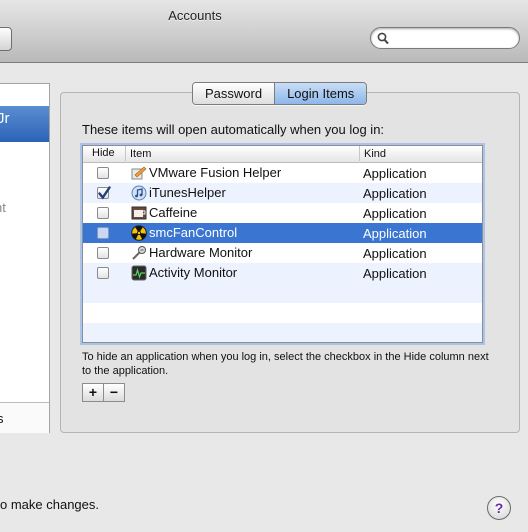 This screenshot has width=528, height=532. Describe the element at coordinates (139, 273) in the screenshot. I see `activity-monitor-icon` at that location.